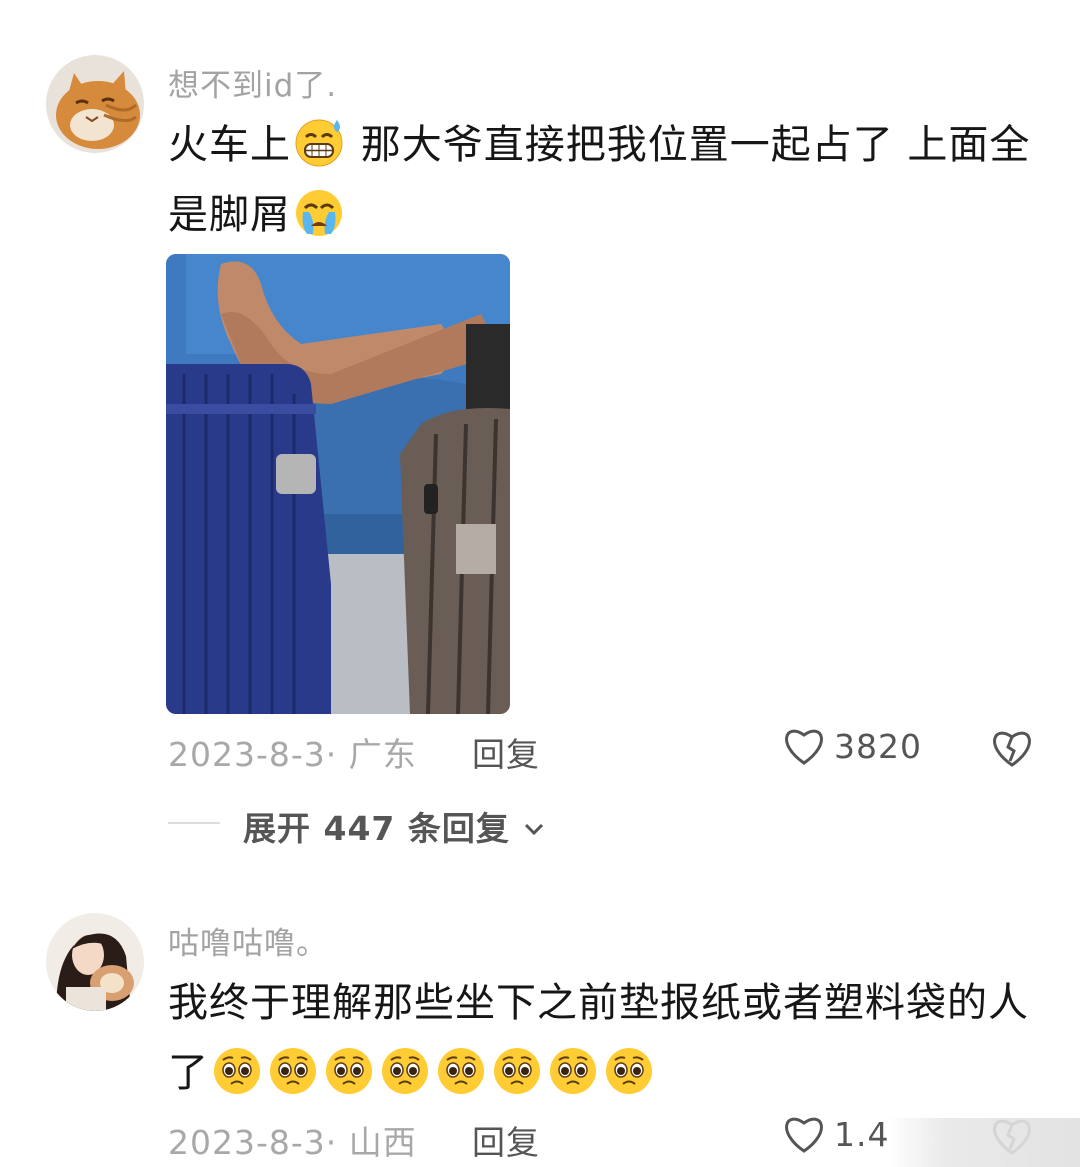  I want to click on crying-emoji, so click(319, 213).